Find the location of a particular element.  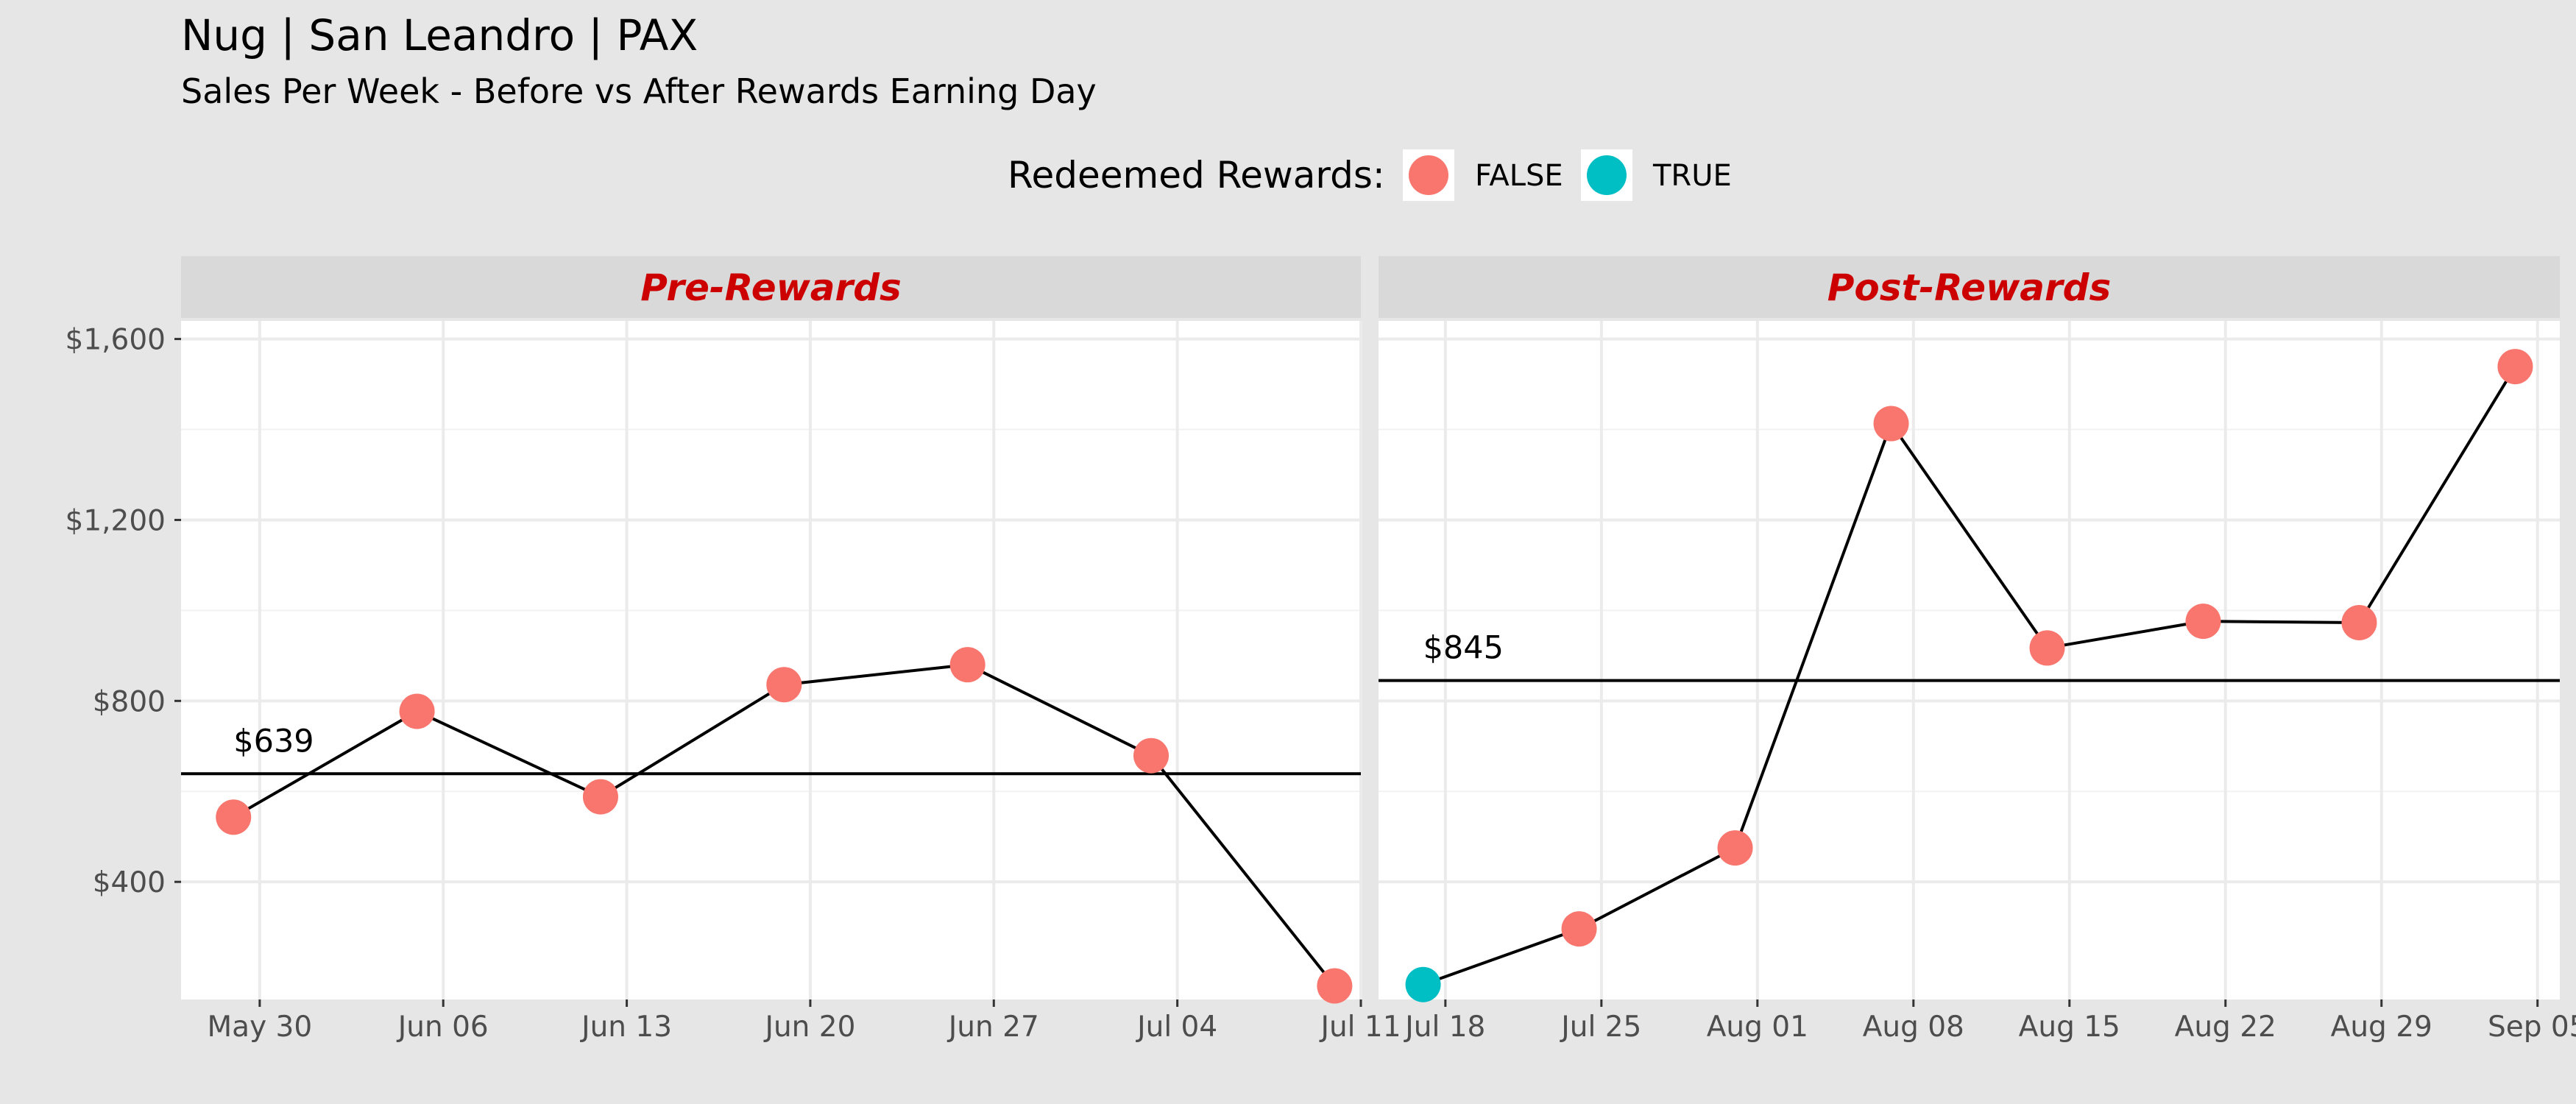

x-tick-label: Jun 27 is located at coordinates (992, 1027).